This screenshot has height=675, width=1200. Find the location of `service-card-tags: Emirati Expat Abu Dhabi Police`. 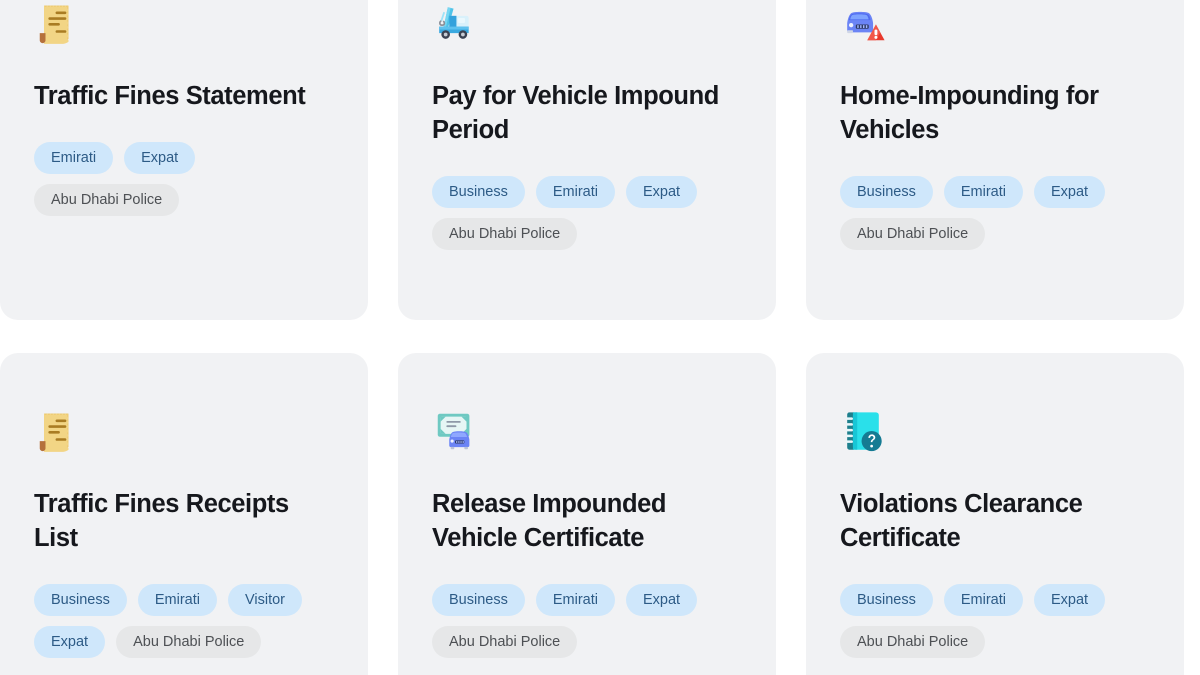

service-card-tags: Emirati Expat Abu Dhabi Police is located at coordinates (184, 178).